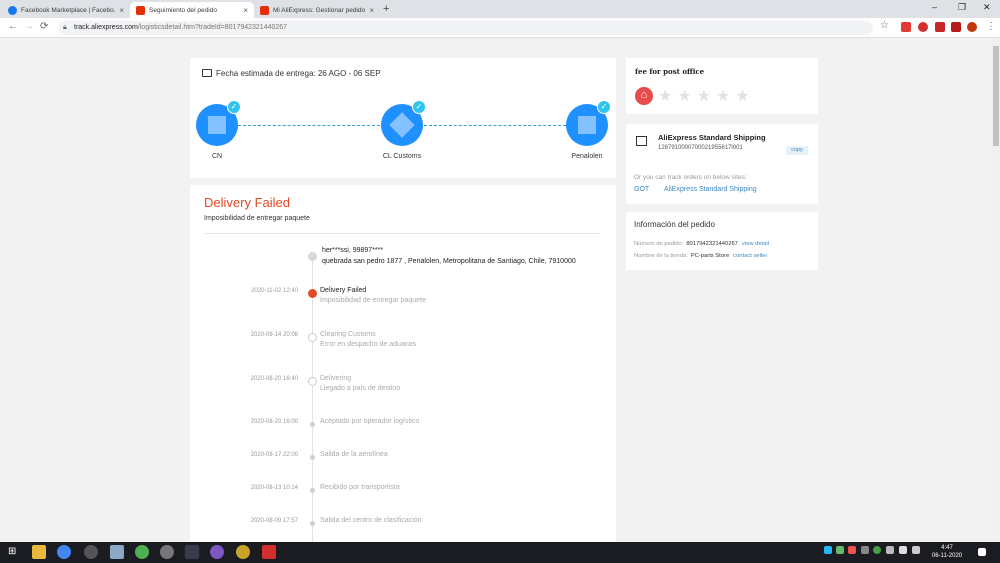 This screenshot has height=563, width=1000. What do you see at coordinates (274, 422) in the screenshot?
I see `event-date: 2020-08-20 16:00` at bounding box center [274, 422].